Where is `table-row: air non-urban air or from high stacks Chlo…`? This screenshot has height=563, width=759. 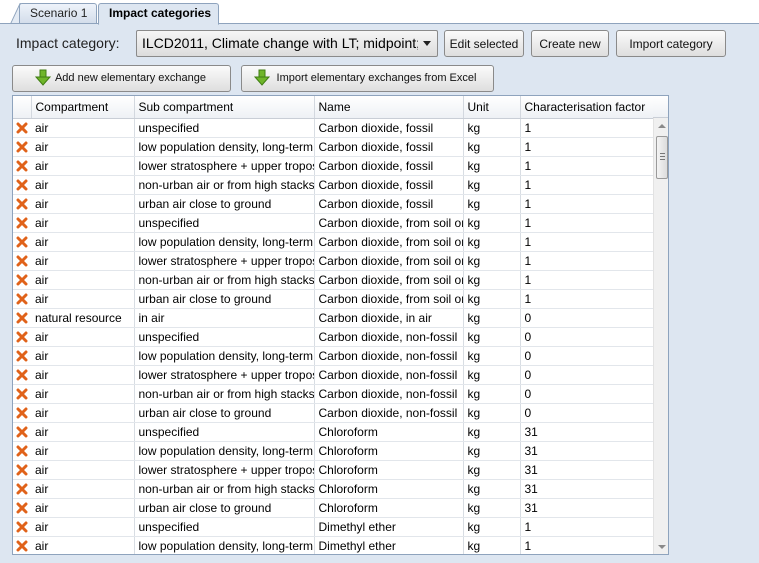
table-row: air non-urban air or from high stacks Chlo… is located at coordinates (333, 489).